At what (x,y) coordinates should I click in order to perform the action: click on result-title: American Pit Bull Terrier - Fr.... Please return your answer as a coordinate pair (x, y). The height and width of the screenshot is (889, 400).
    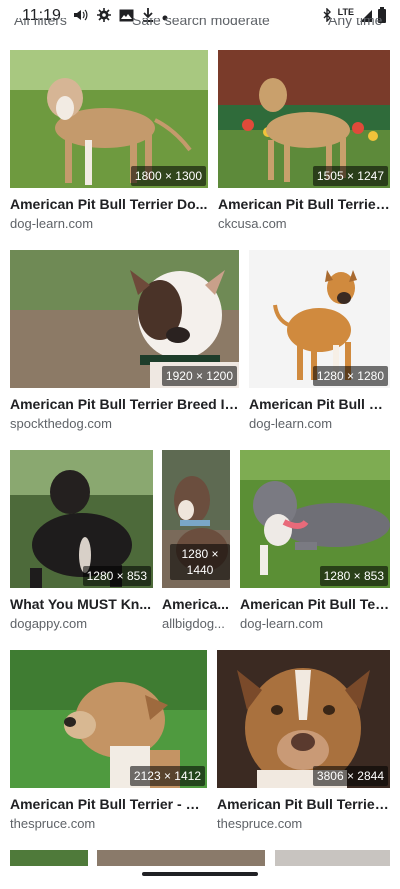
    Looking at the image, I should click on (108, 804).